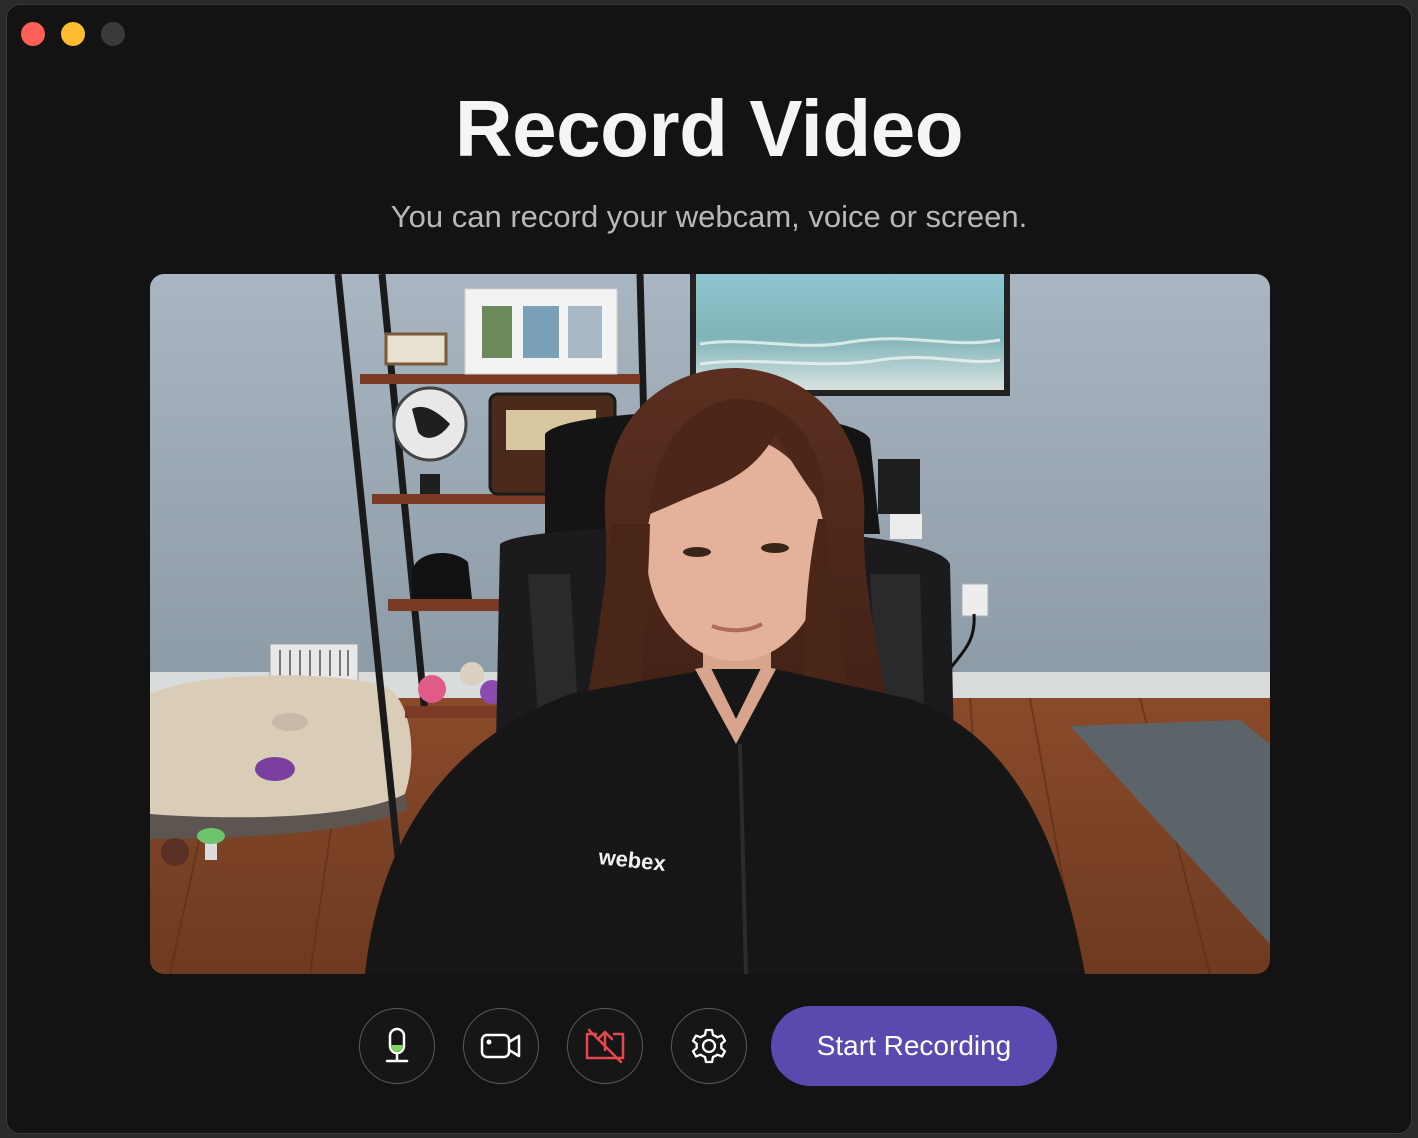 This screenshot has height=1138, width=1418. I want to click on window-minimize-button, so click(73, 34).